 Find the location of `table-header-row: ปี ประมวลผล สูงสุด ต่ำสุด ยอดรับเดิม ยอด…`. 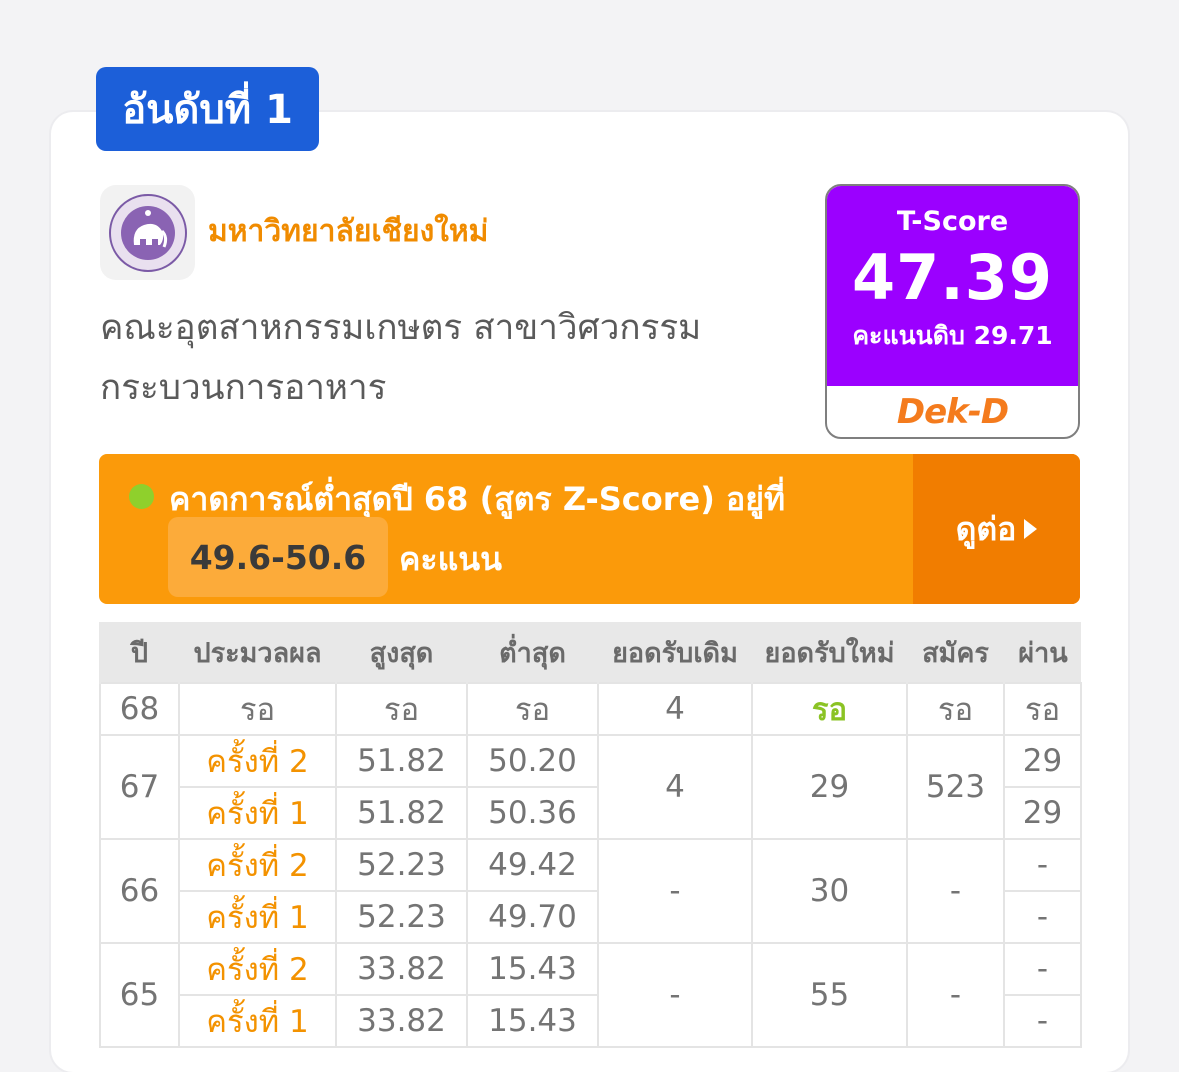

table-header-row: ปี ประมวลผล สูงสุด ต่ำสุด ยอดรับเดิม ยอด… is located at coordinates (590, 652).